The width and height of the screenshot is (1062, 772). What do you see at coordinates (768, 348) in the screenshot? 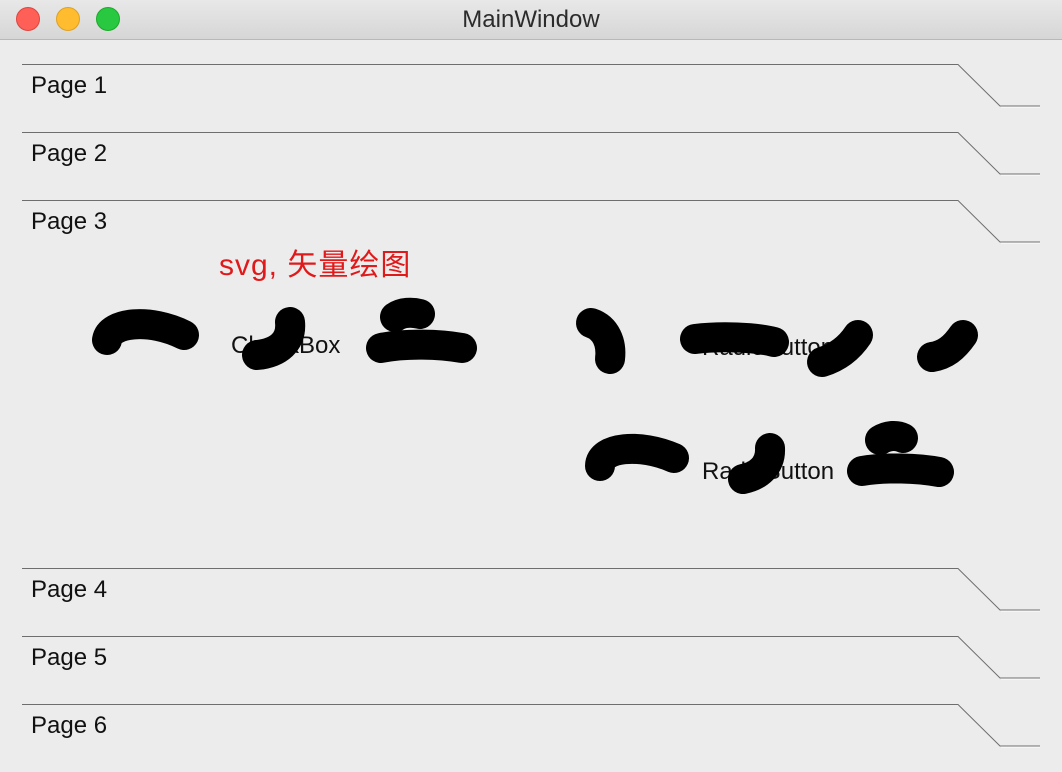
I see `radio-button-1-label: RadioButton` at bounding box center [768, 348].